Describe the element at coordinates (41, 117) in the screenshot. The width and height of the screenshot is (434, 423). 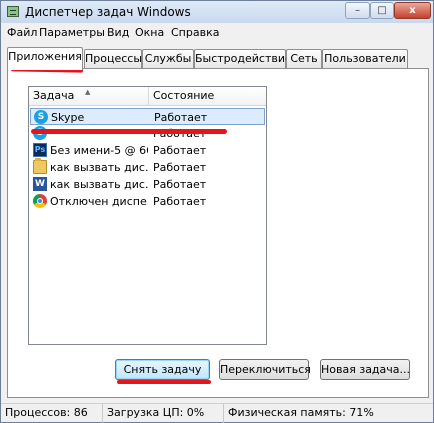
I see `skype-icon: S` at that location.